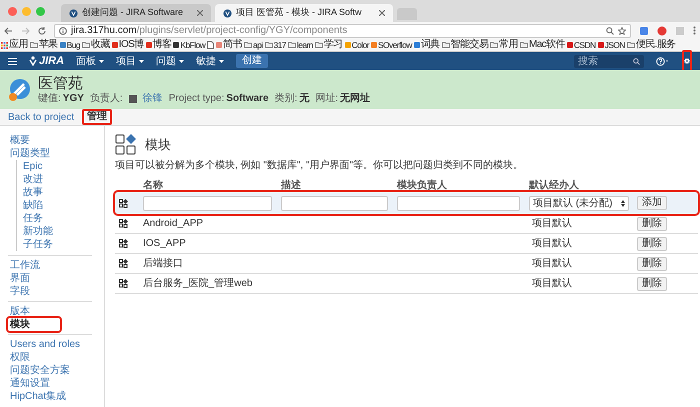 This screenshot has width=700, height=407. What do you see at coordinates (504, 45) in the screenshot?
I see `bookmark: 常用` at bounding box center [504, 45].